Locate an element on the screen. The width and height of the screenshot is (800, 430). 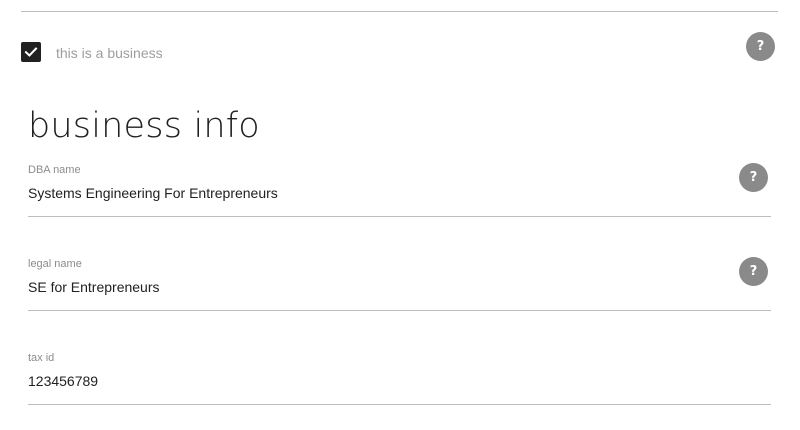
section-title: business info is located at coordinates (144, 126).